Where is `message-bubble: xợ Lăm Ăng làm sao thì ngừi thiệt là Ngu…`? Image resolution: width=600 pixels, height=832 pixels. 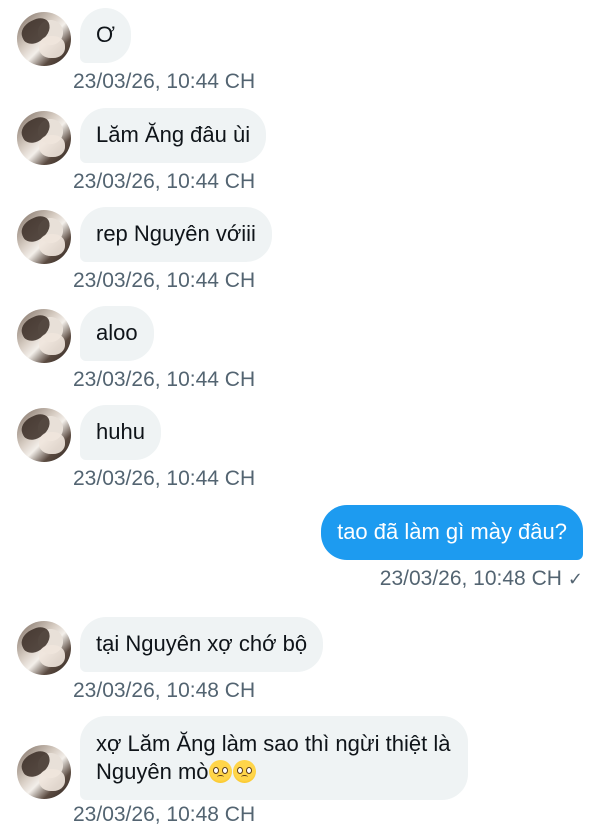 message-bubble: xợ Lăm Ăng làm sao thì ngừi thiệt là Ngu… is located at coordinates (274, 758).